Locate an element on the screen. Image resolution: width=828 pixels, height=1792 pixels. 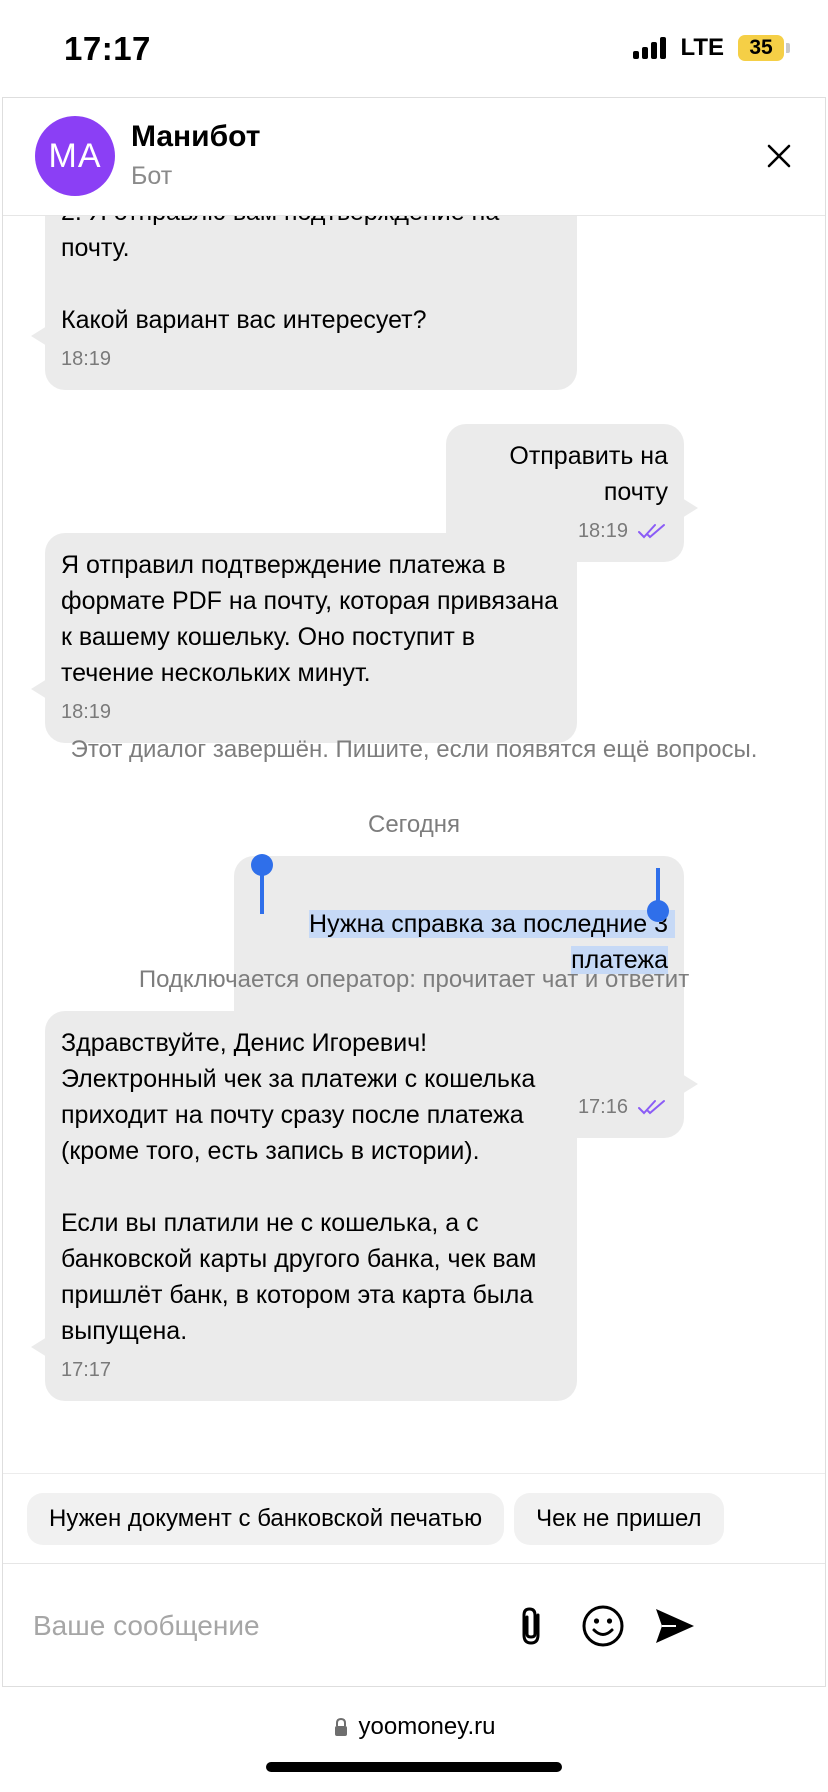
quick-reply-no-receipt: Чек не пришел is located at coordinates (619, 1518).